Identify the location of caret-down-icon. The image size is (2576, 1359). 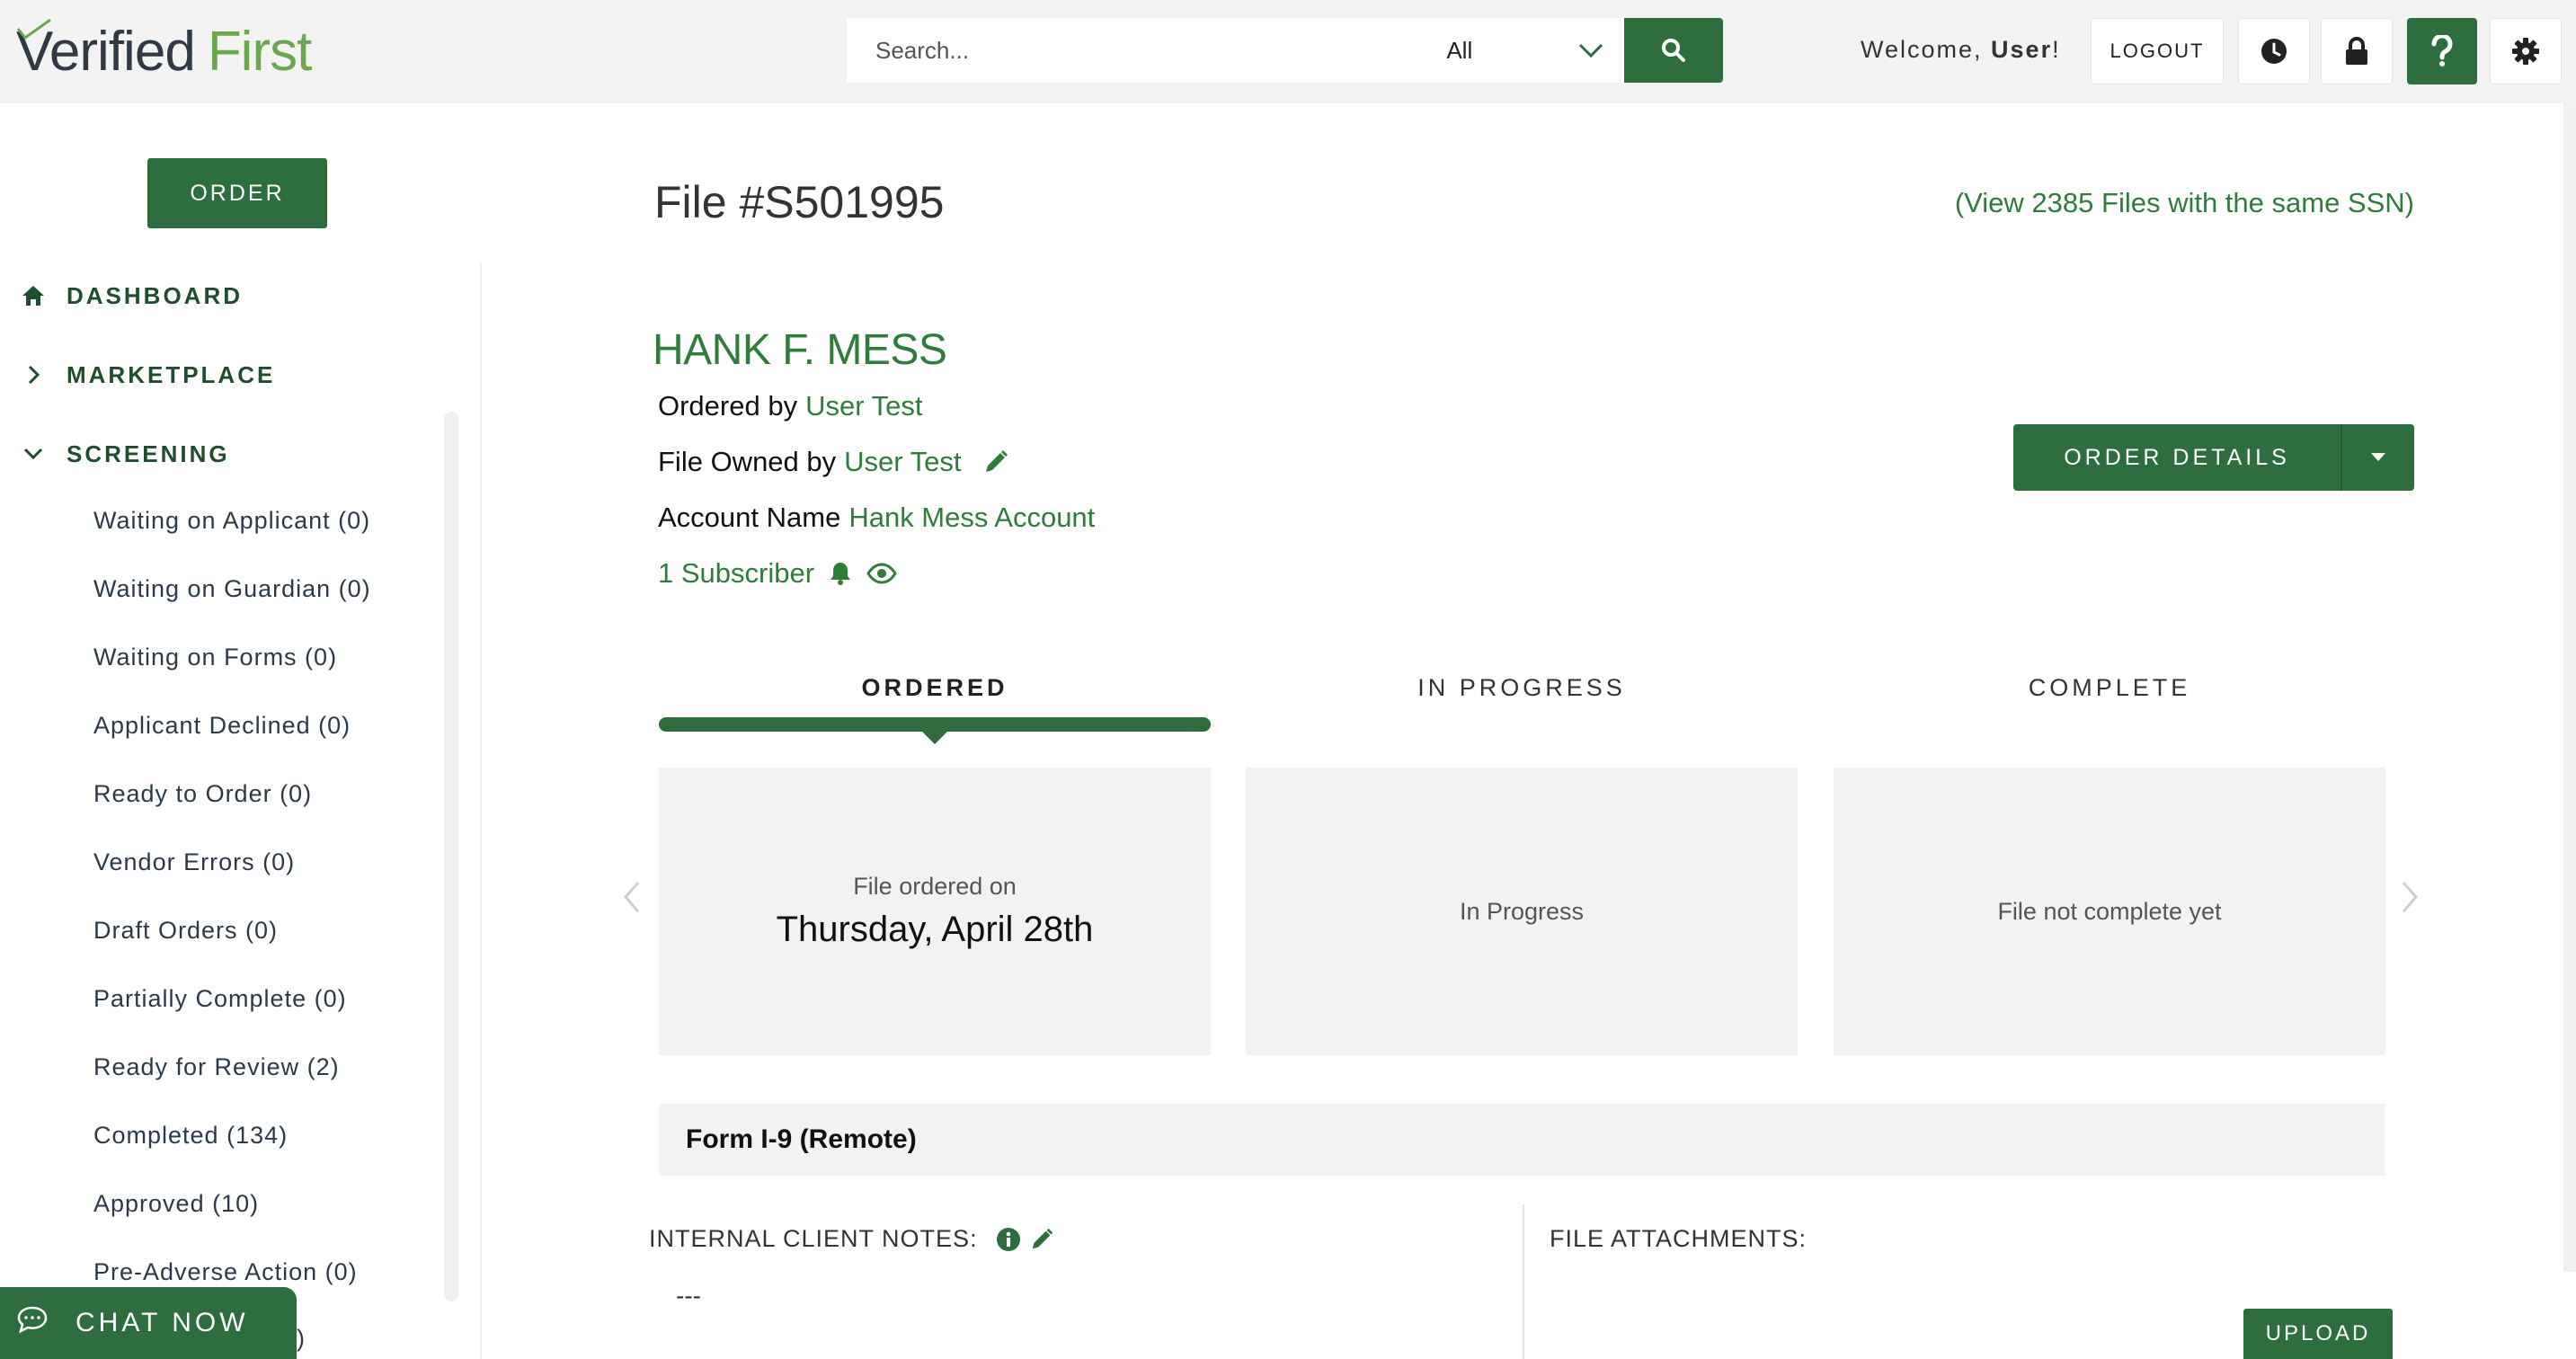
(2378, 457).